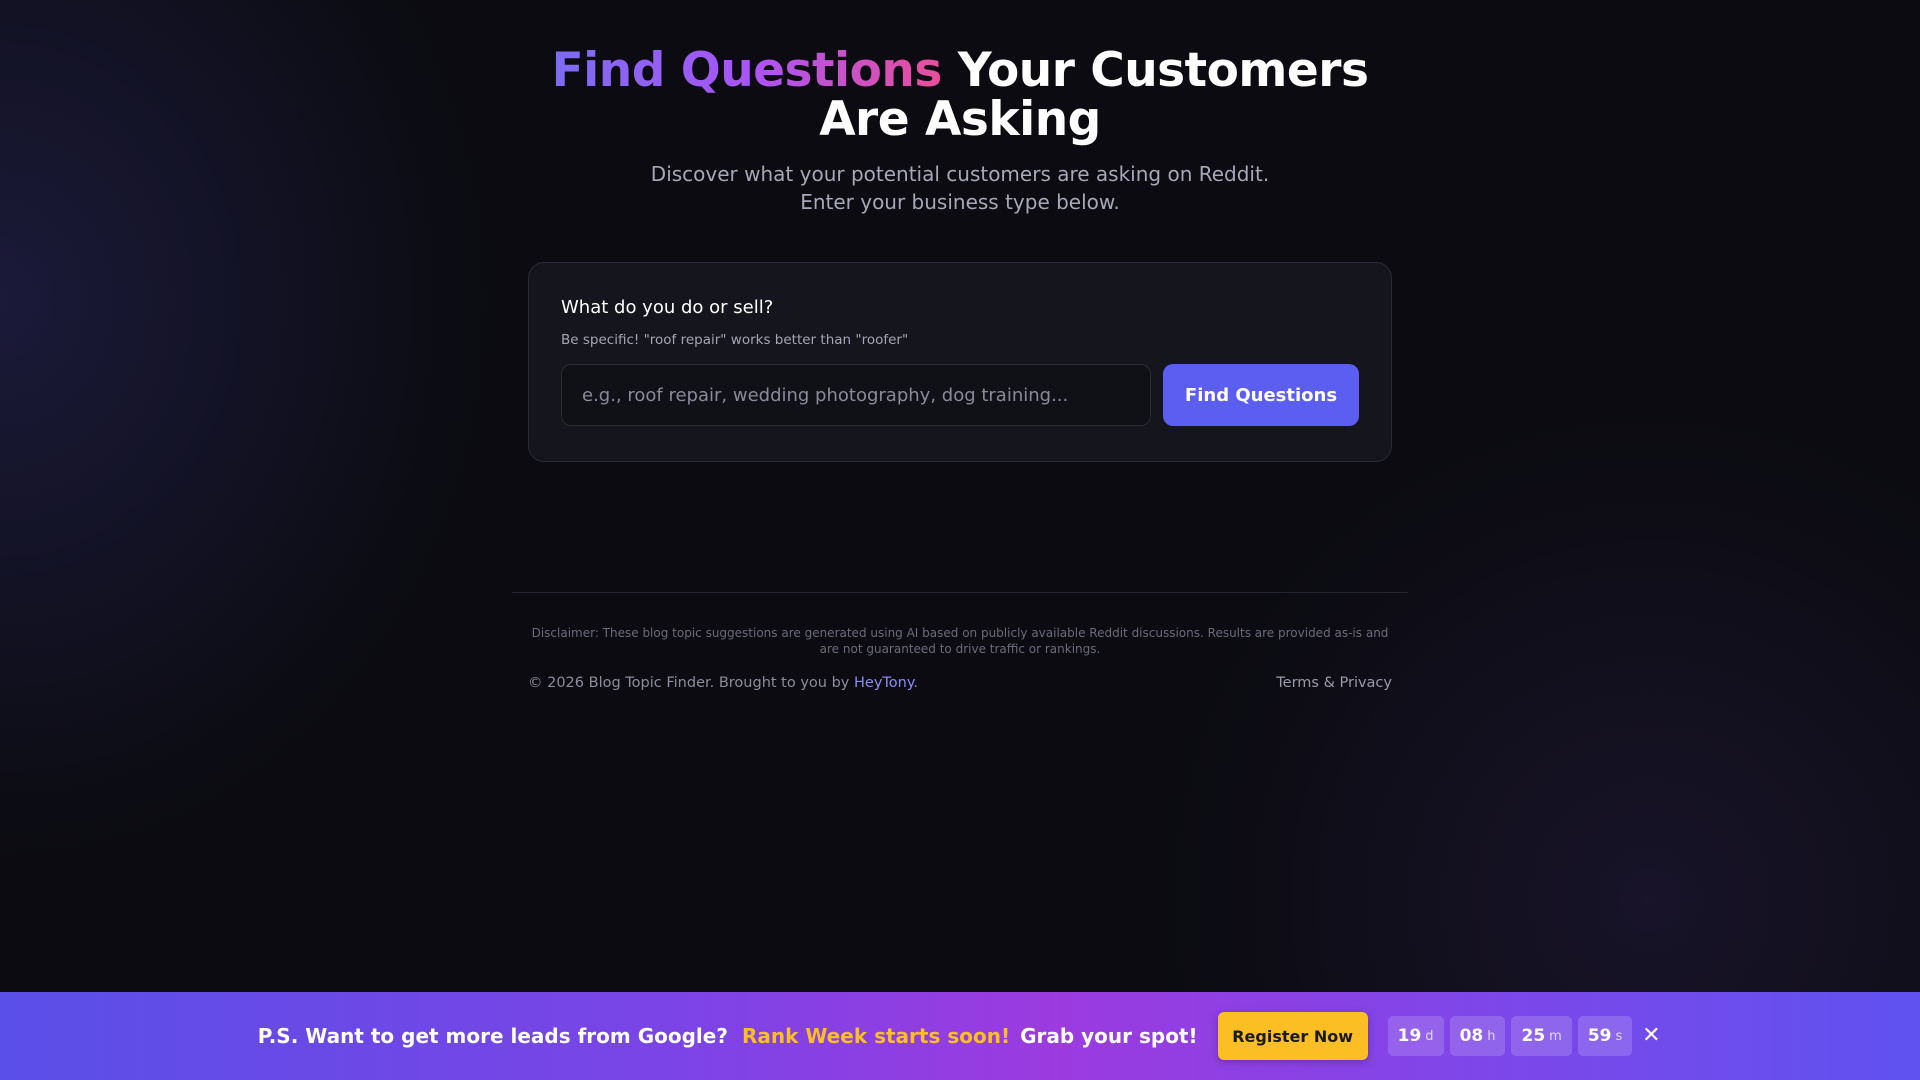 The image size is (1920, 1080). Describe the element at coordinates (1510, 1036) in the screenshot. I see `countdown-timer: 19 d 08 h 25 m 59 s` at that location.